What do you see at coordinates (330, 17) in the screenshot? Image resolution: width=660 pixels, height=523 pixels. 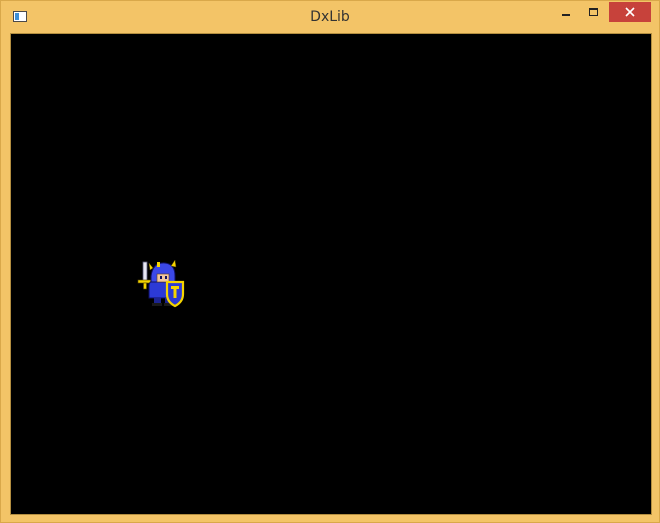 I see `title-bar: DxLib` at bounding box center [330, 17].